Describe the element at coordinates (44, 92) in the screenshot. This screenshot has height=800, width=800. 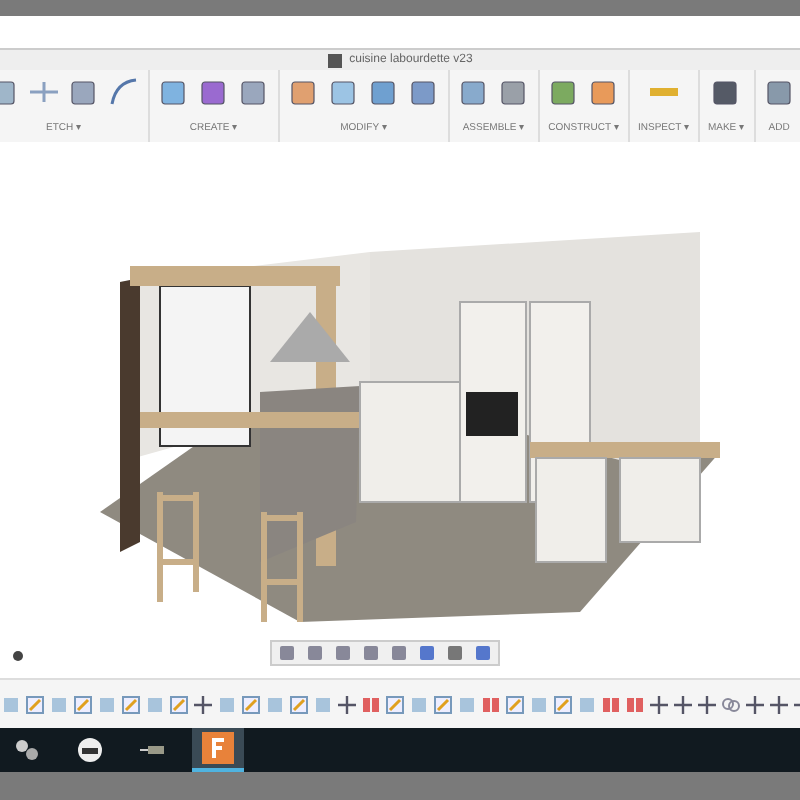
I see `cross-line-icon` at that location.